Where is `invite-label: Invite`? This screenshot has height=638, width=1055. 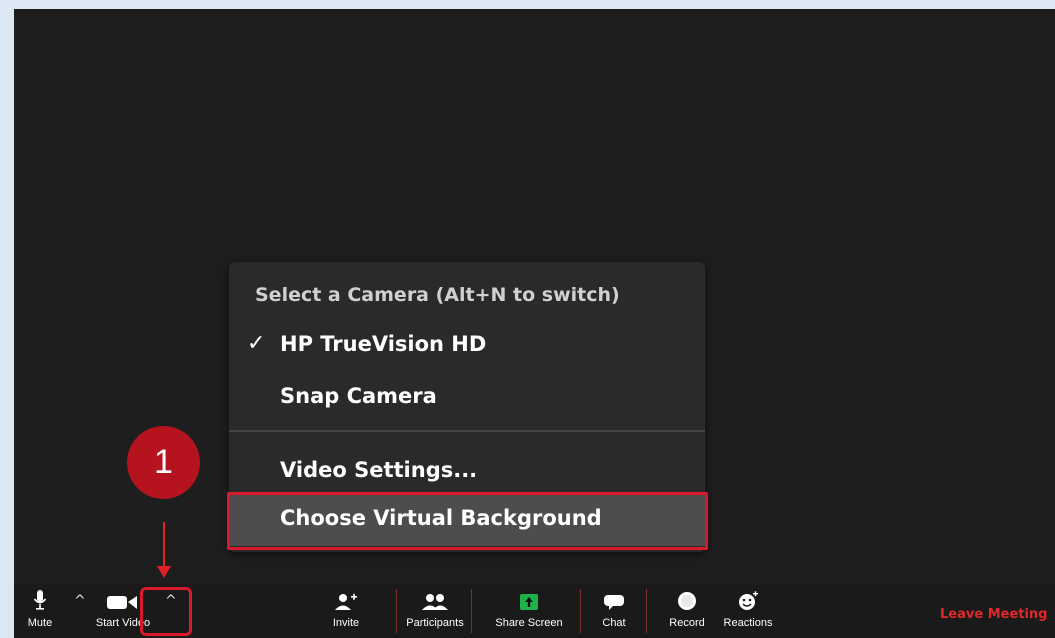 invite-label: Invite is located at coordinates (346, 623).